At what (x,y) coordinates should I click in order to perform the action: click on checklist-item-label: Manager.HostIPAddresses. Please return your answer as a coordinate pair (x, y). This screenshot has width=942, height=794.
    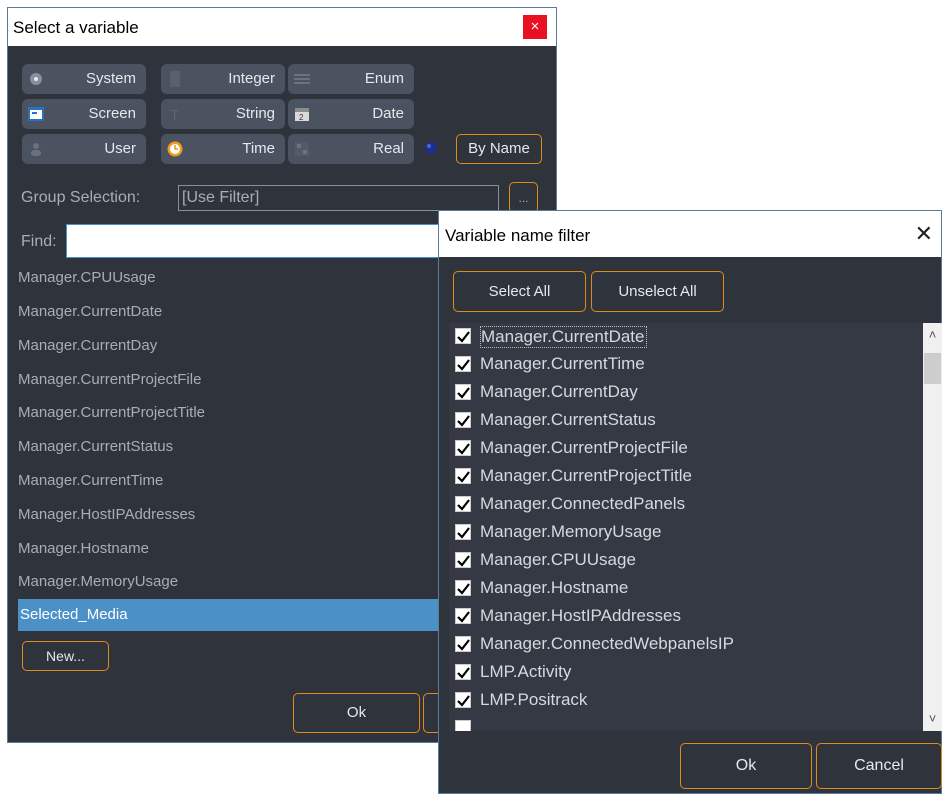
    Looking at the image, I should click on (580, 615).